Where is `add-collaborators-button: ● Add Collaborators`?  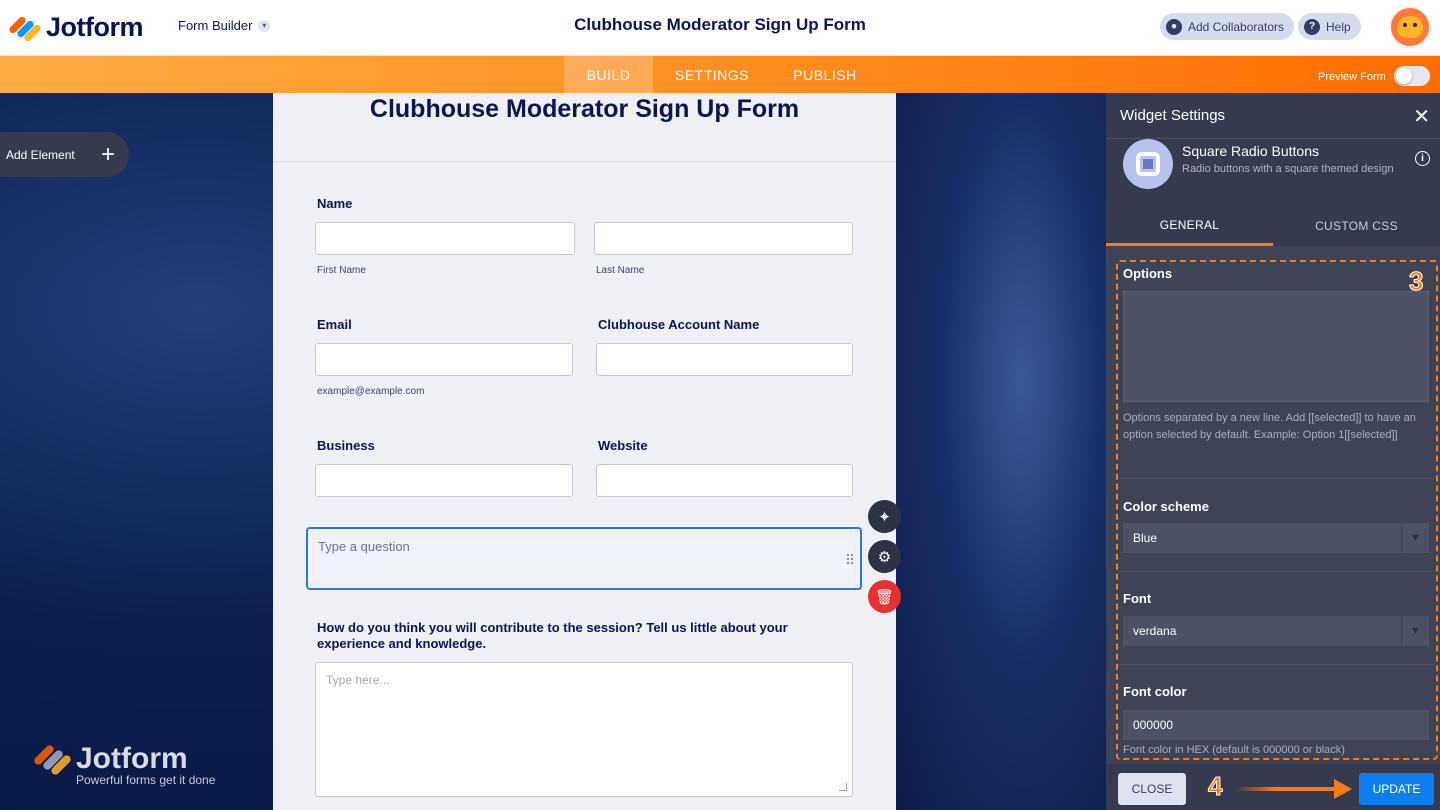
add-collaborators-button: ● Add Collaborators is located at coordinates (1227, 26).